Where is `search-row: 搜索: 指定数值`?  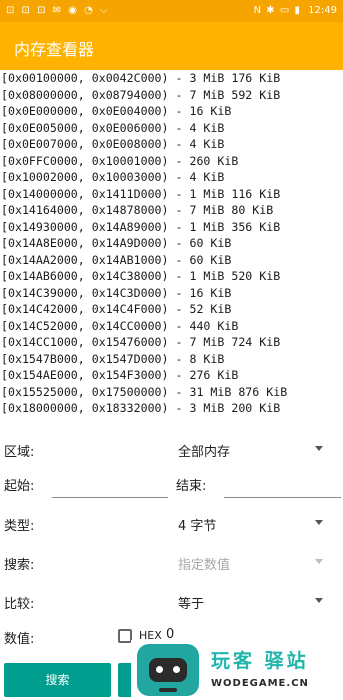 search-row: 搜索: 指定数值 is located at coordinates (171, 562).